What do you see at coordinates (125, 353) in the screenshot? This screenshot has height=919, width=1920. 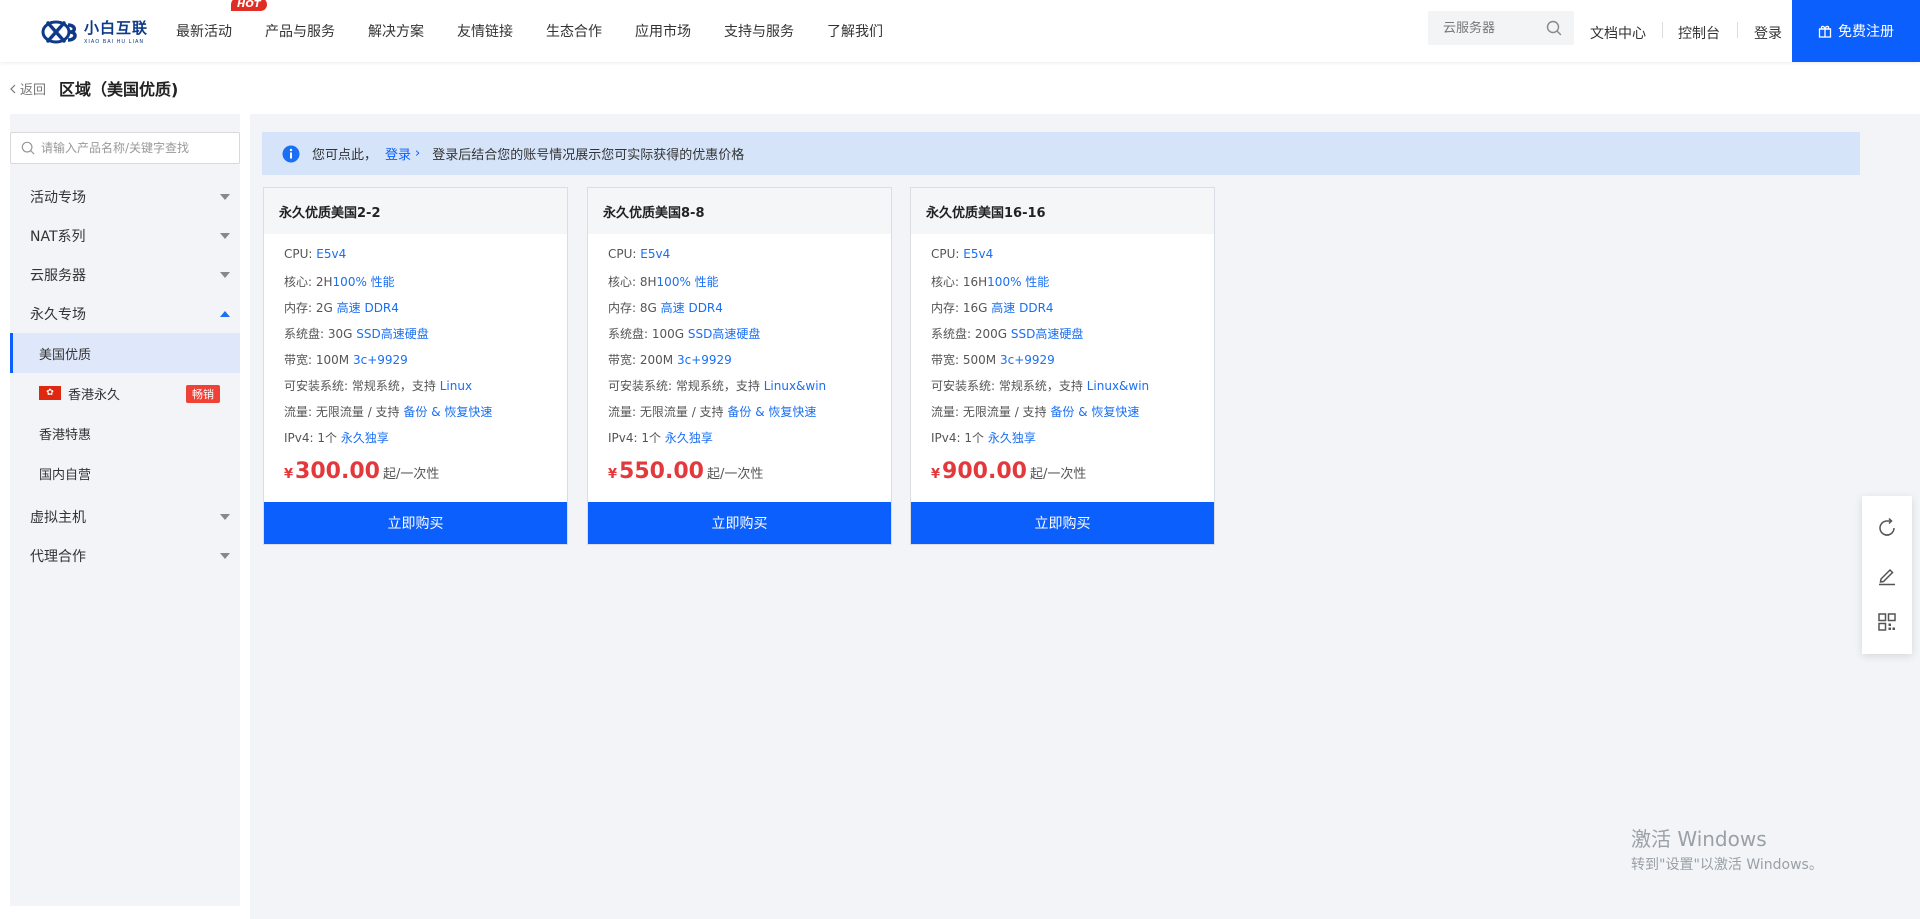 I see `sidebar-subitem-us: 美国优质` at bounding box center [125, 353].